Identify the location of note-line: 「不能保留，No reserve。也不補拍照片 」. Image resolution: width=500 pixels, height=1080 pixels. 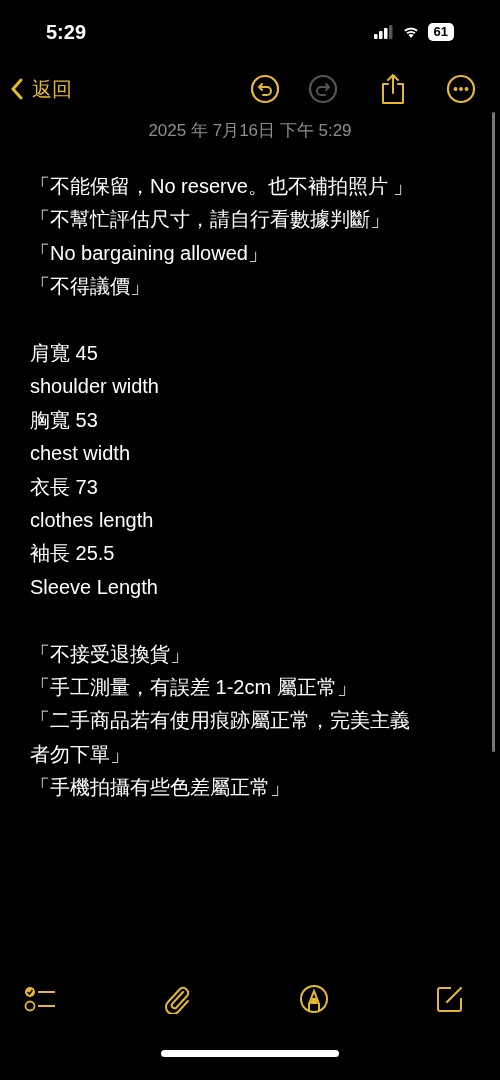
(222, 186).